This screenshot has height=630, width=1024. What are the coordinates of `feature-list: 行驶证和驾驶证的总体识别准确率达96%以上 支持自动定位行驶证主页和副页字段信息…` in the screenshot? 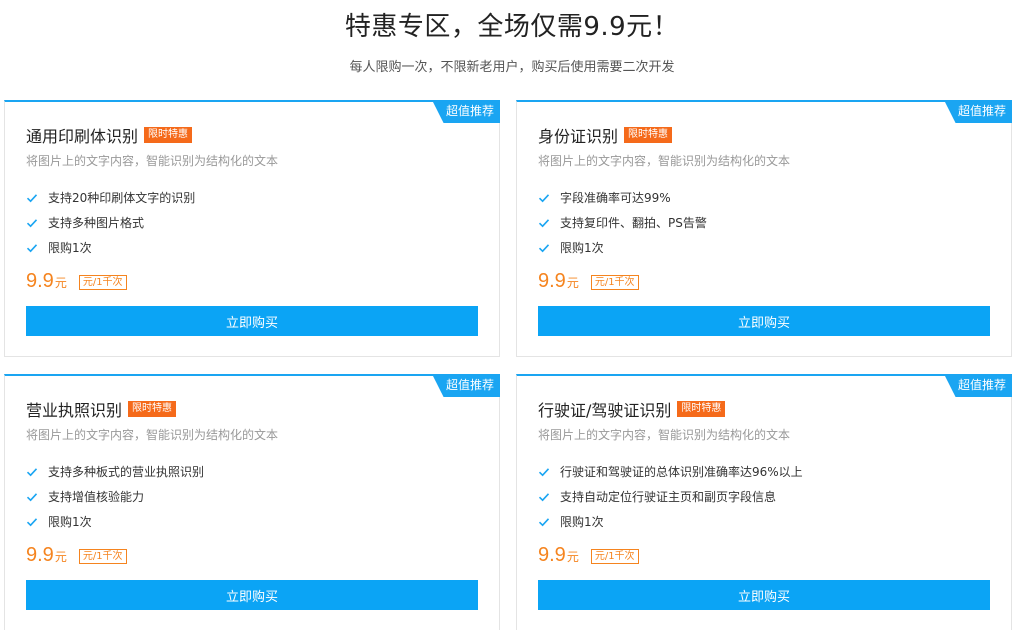 It's located at (670, 496).